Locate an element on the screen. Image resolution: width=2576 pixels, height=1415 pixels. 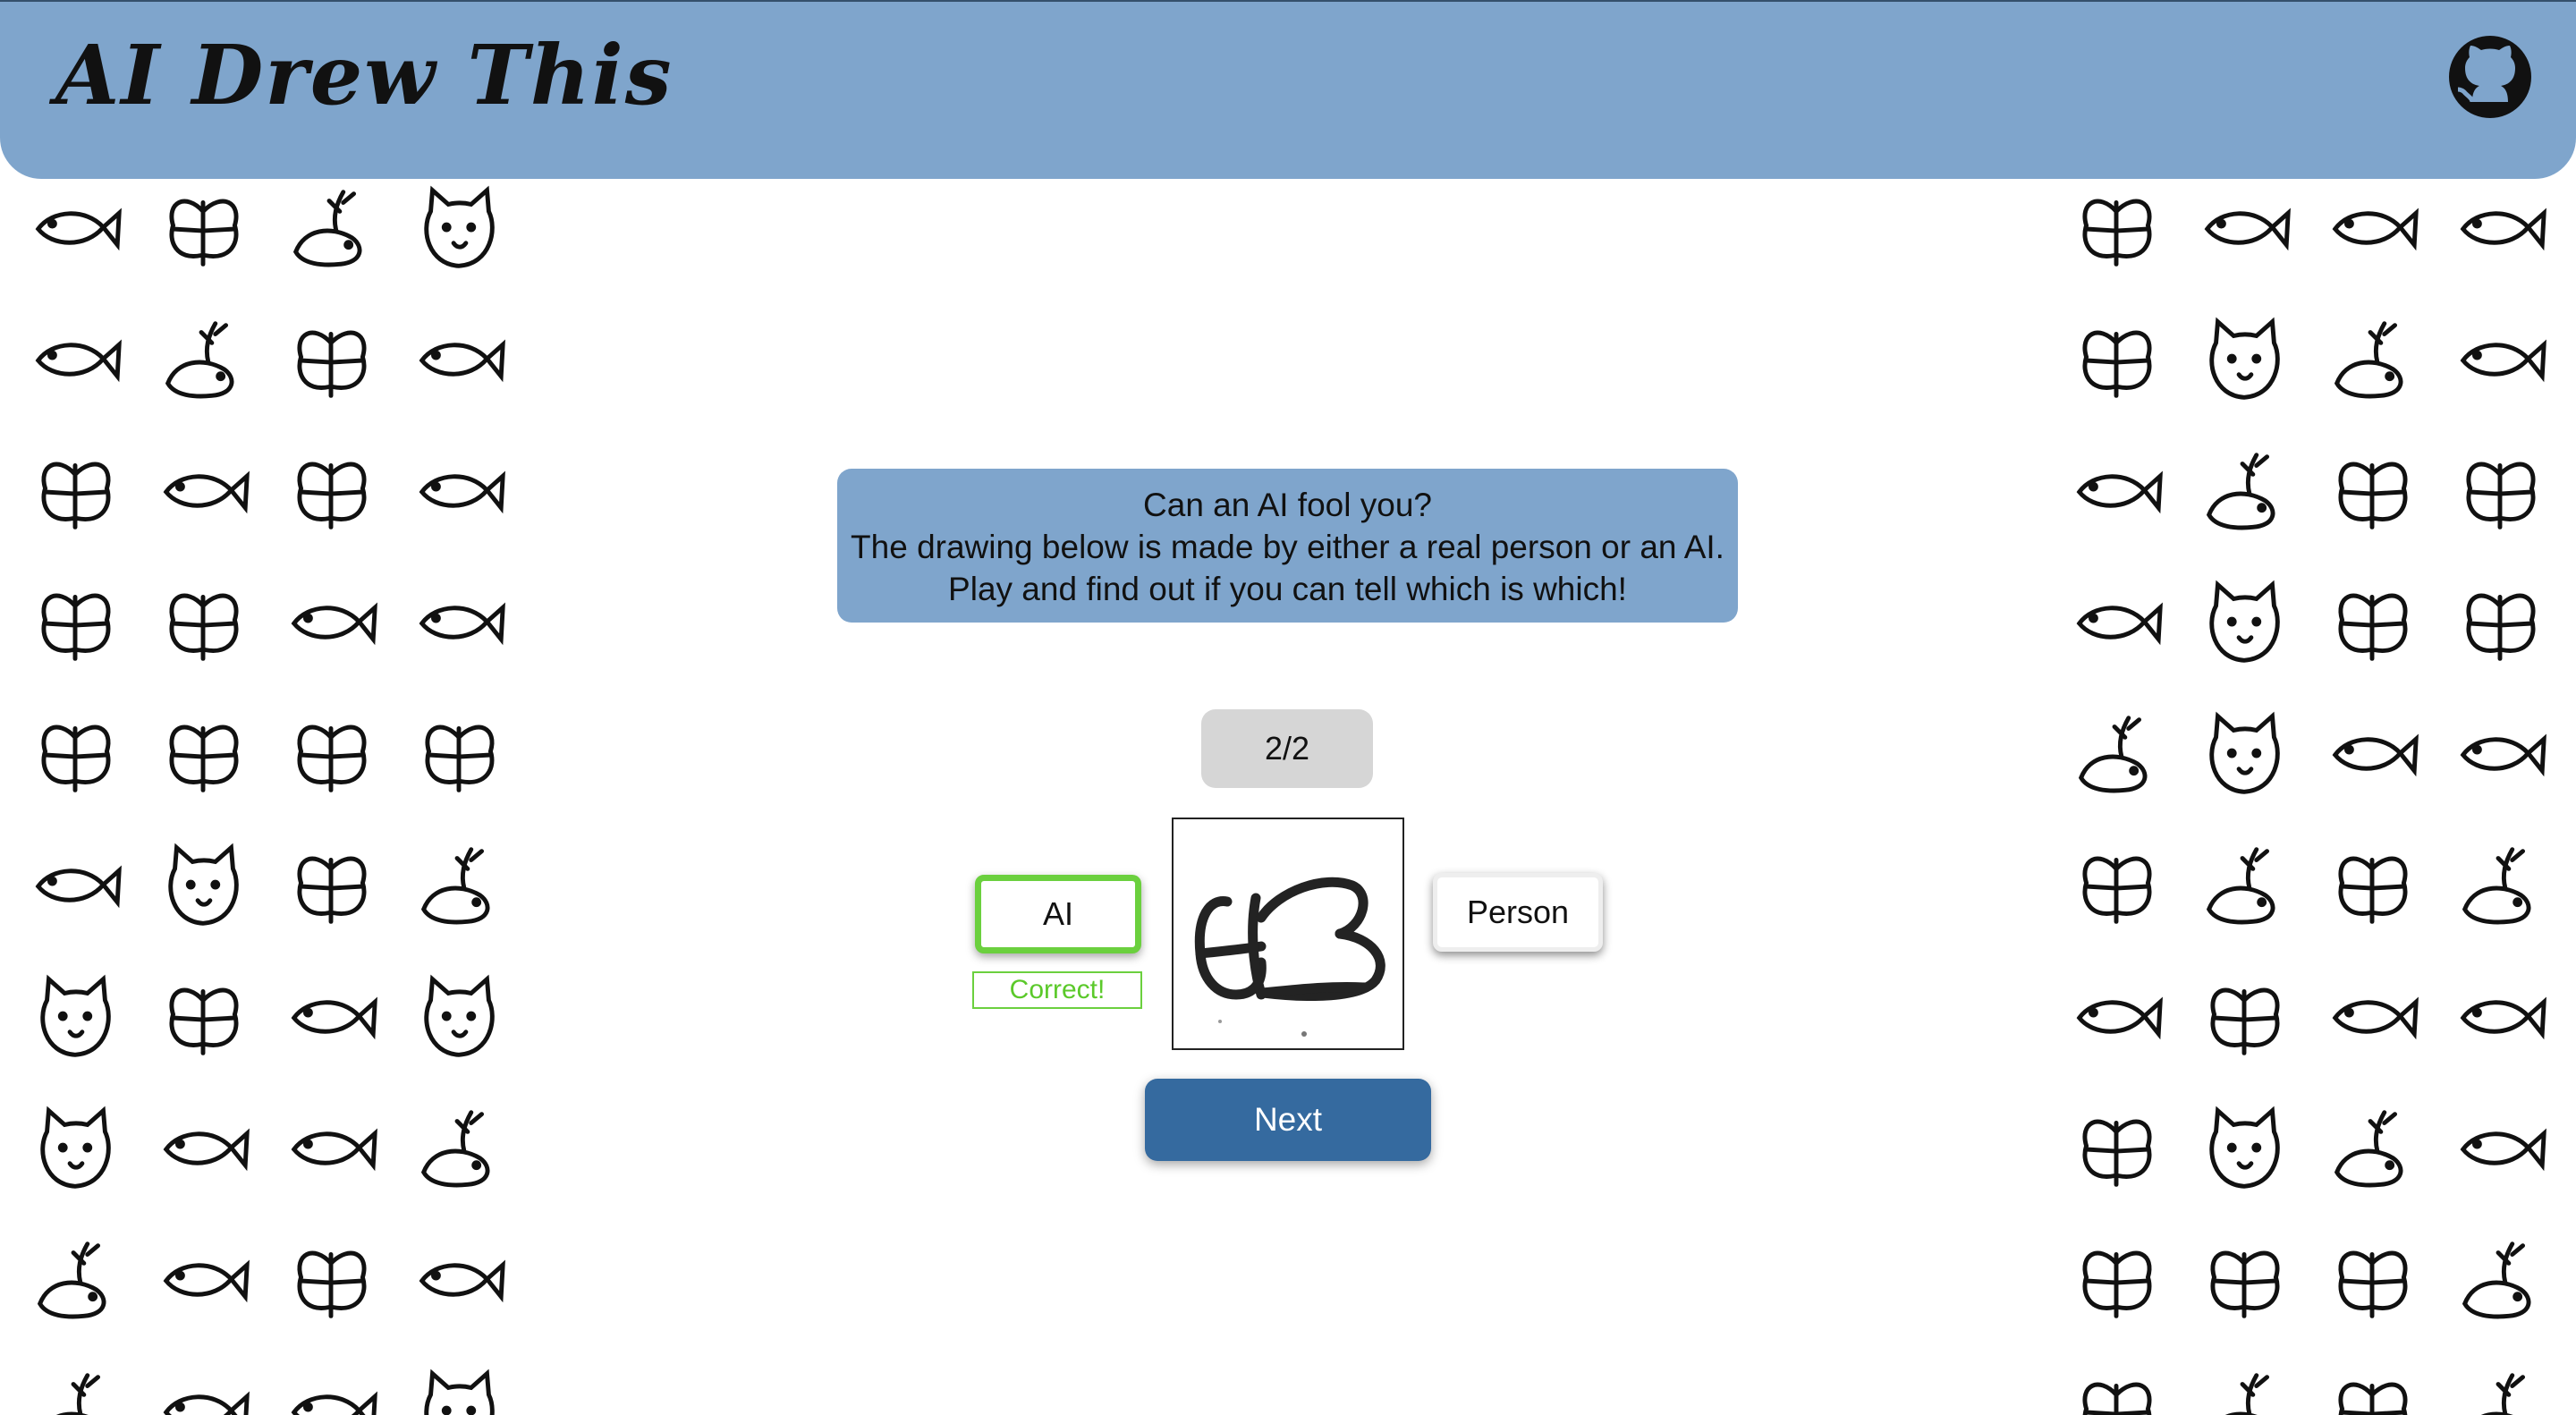
app-title: AI Drew This is located at coordinates (364, 75).